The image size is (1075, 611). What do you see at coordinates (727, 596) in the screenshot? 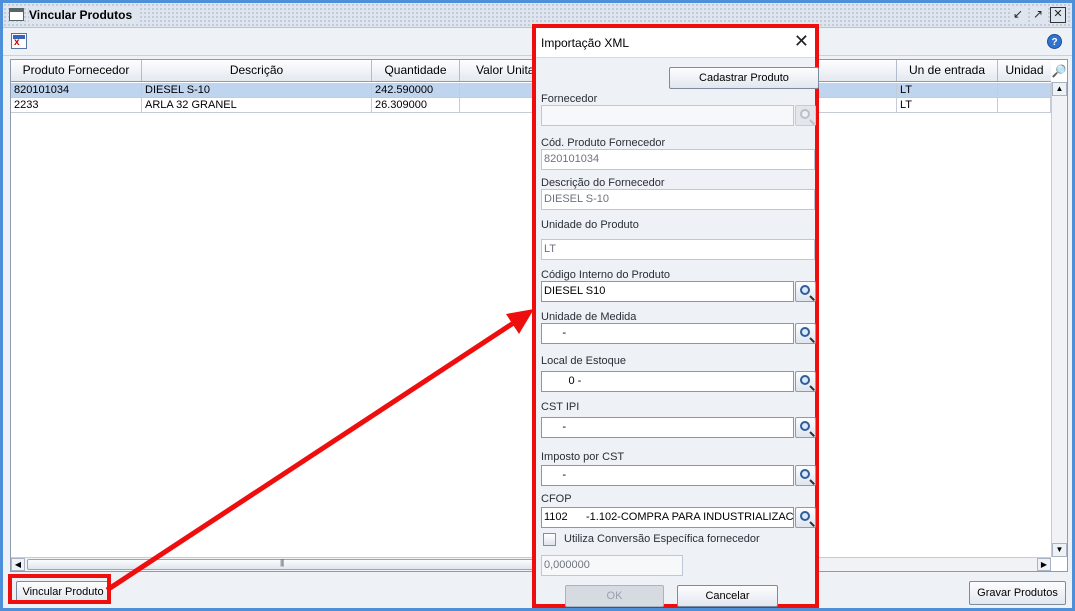
I see `cancelar-button: Cancelar` at bounding box center [727, 596].